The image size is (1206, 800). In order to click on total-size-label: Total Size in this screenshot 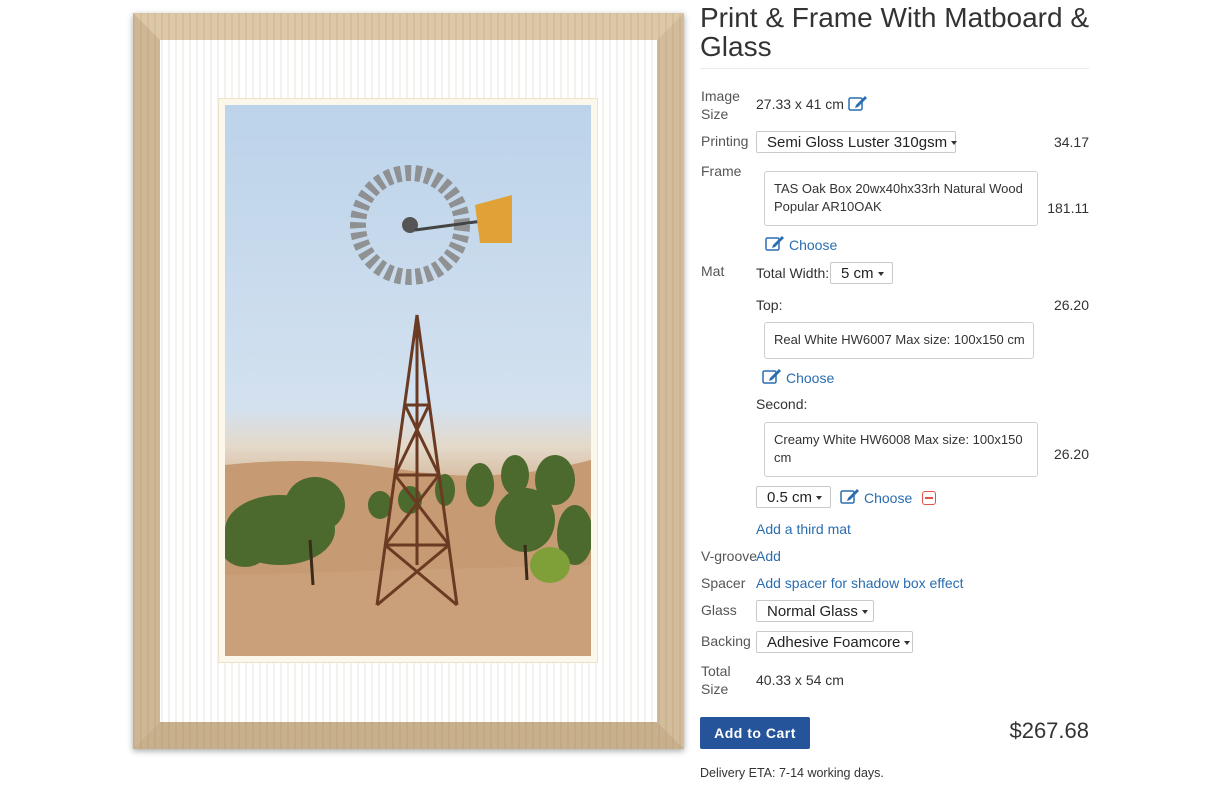, I will do `click(716, 680)`.